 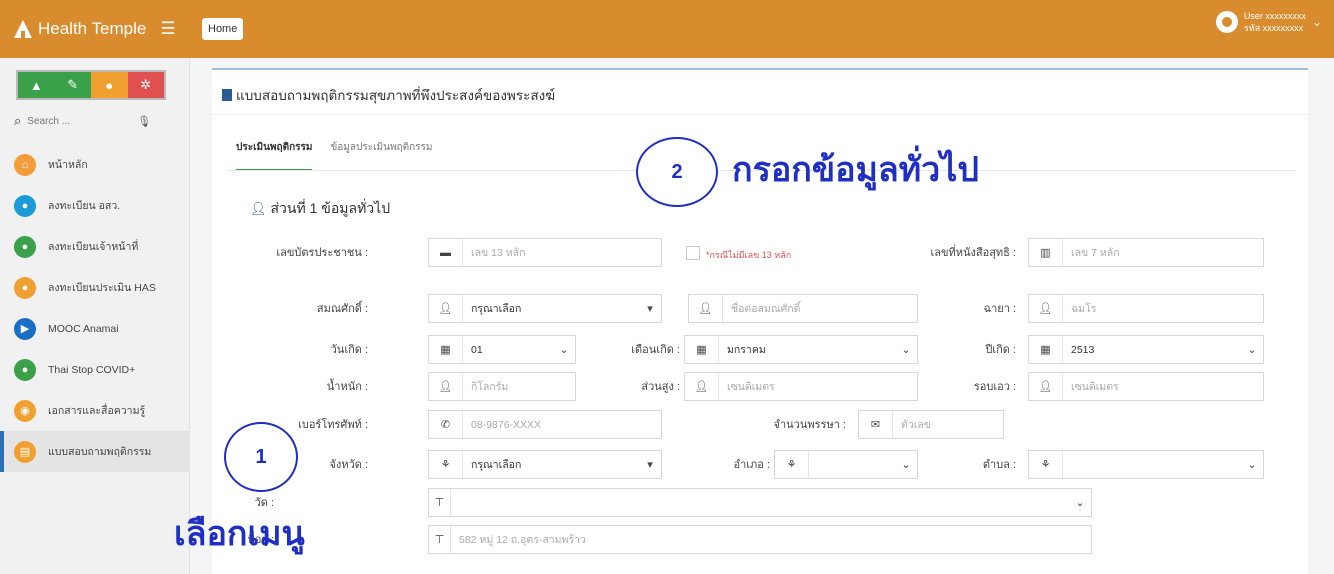 I want to click on sidebar-item-label: หน้าหลัก, so click(x=68, y=165).